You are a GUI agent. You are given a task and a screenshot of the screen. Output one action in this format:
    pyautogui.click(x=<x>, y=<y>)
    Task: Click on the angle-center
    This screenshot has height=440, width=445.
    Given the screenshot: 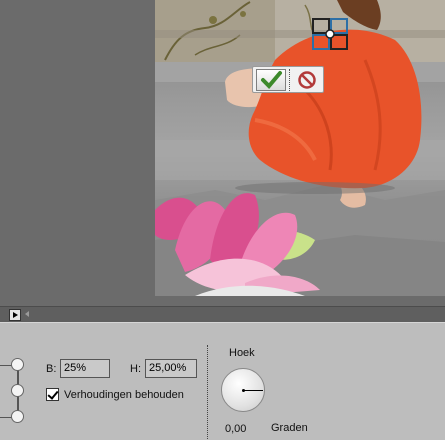 What is the action you would take?
    pyautogui.click(x=243, y=390)
    